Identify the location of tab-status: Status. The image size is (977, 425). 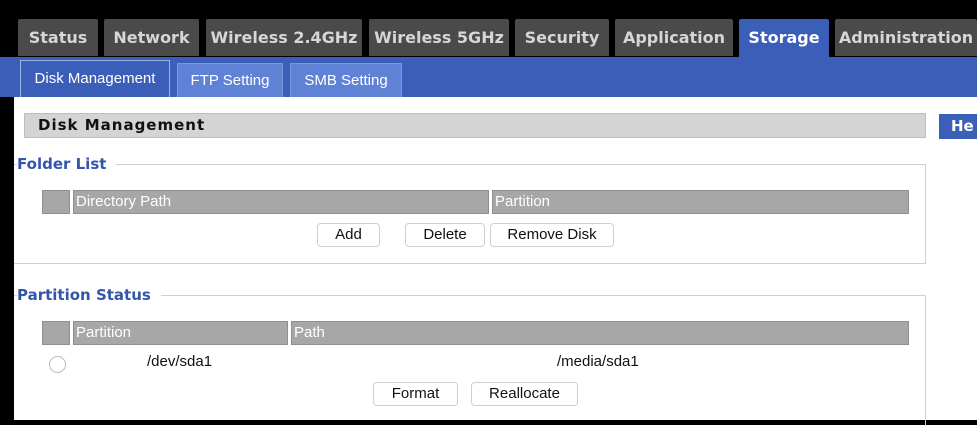
(58, 37).